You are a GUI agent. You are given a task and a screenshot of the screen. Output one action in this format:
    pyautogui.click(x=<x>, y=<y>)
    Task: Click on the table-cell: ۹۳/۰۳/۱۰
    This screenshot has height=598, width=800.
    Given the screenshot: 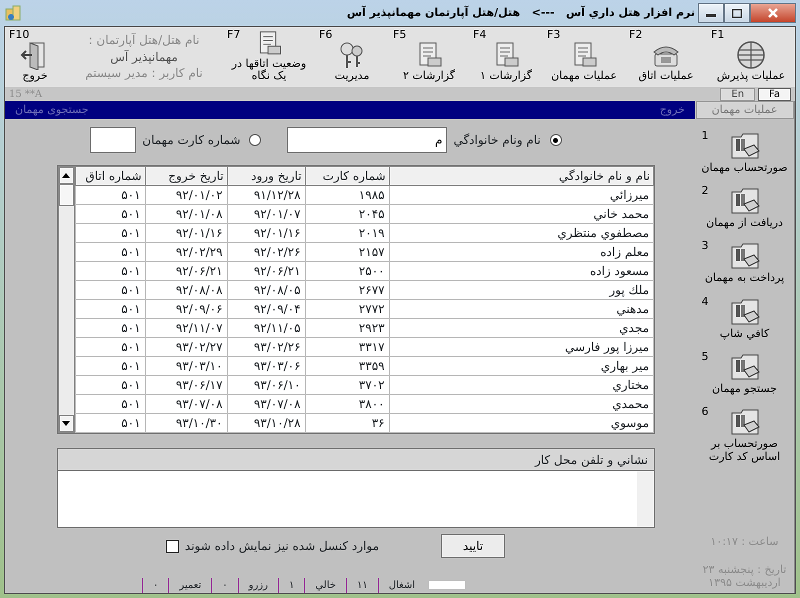 What is the action you would take?
    pyautogui.click(x=186, y=366)
    